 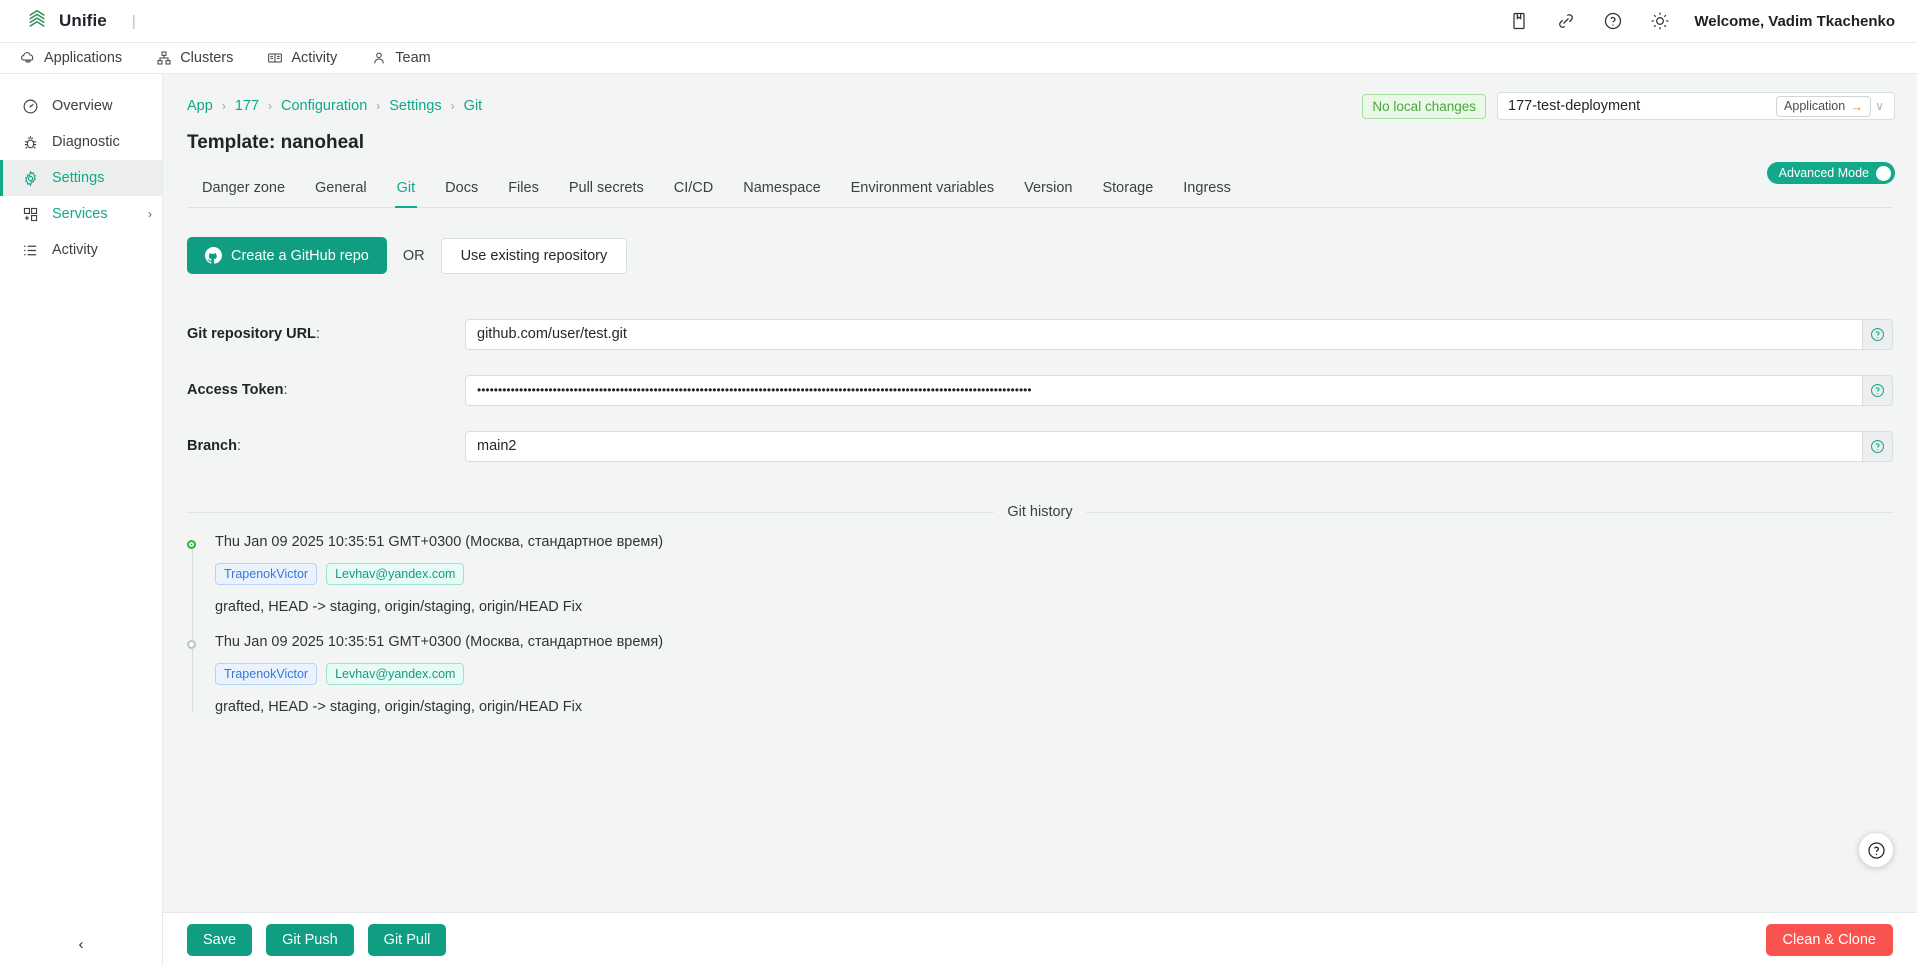 What do you see at coordinates (30, 142) in the screenshot?
I see `bug-icon` at bounding box center [30, 142].